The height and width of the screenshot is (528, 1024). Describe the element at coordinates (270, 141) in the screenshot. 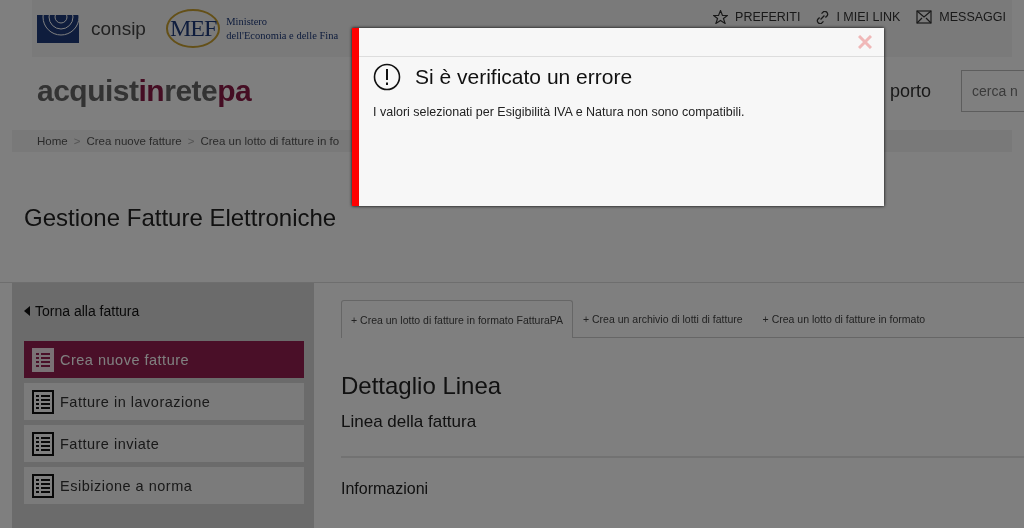

I see `breadcrumb-link: Crea un lotto di fatture in fo` at that location.